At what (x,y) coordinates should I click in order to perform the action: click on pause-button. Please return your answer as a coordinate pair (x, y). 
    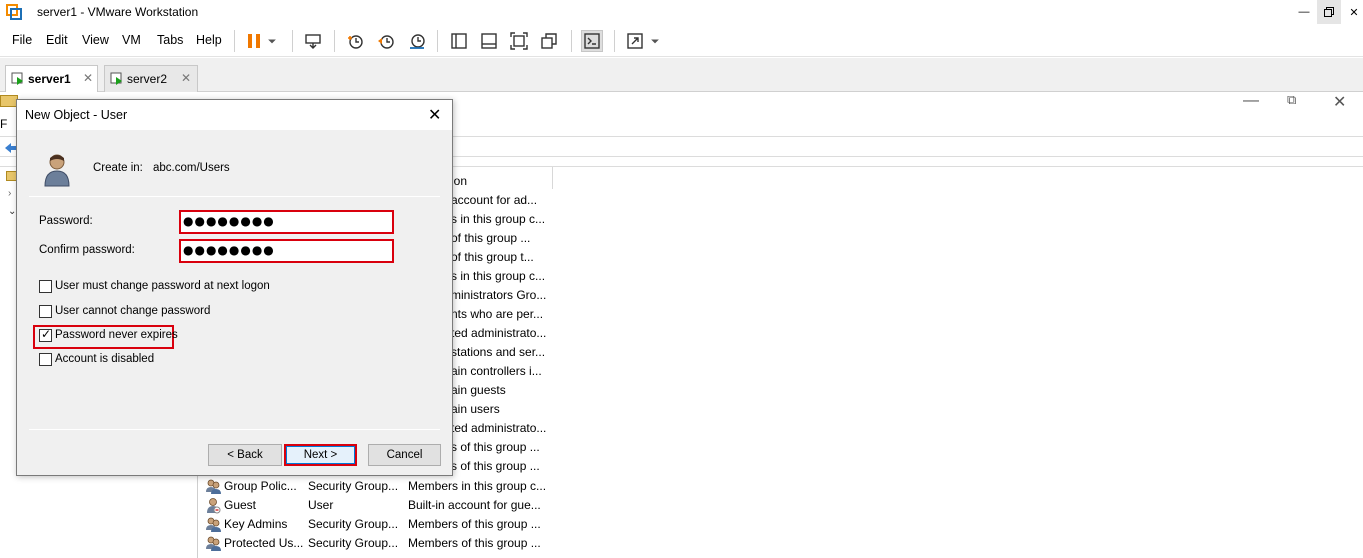
    Looking at the image, I should click on (254, 41).